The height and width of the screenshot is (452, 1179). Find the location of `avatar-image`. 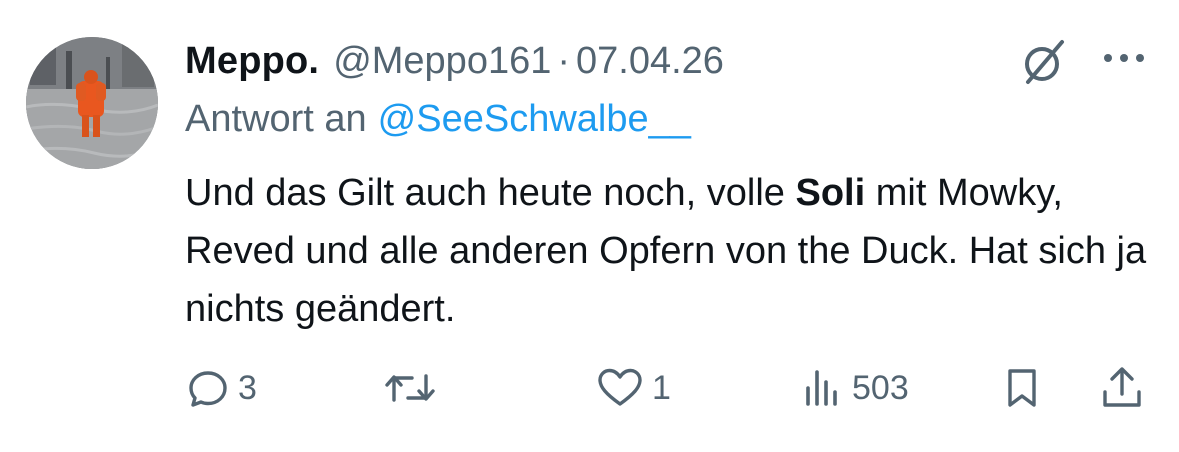

avatar-image is located at coordinates (92, 103).